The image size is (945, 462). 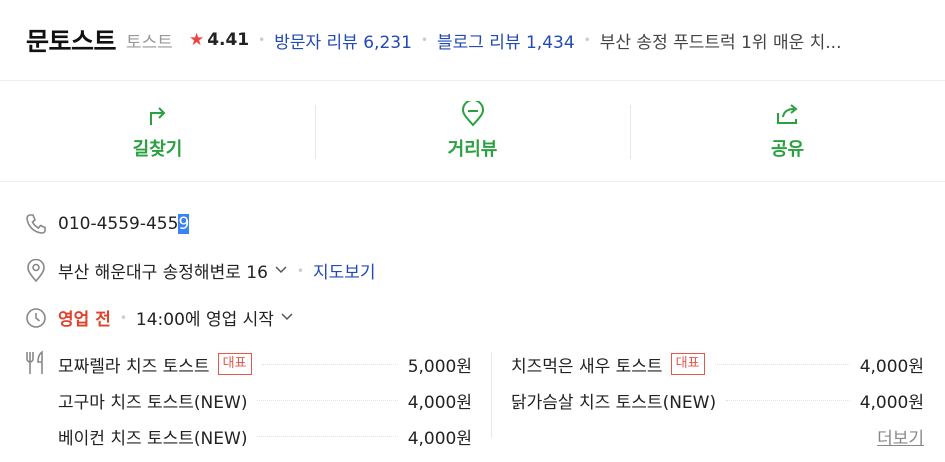 I want to click on menu-item-name: 닭가슴살 치즈 토스트(NEW), so click(x=614, y=402).